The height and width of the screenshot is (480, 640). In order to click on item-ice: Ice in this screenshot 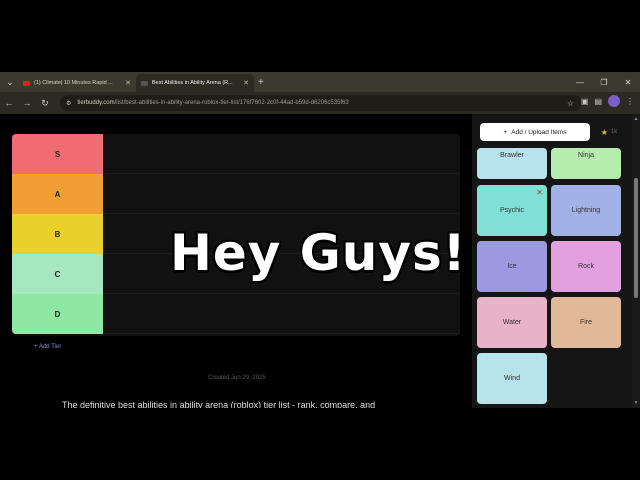, I will do `click(512, 266)`.